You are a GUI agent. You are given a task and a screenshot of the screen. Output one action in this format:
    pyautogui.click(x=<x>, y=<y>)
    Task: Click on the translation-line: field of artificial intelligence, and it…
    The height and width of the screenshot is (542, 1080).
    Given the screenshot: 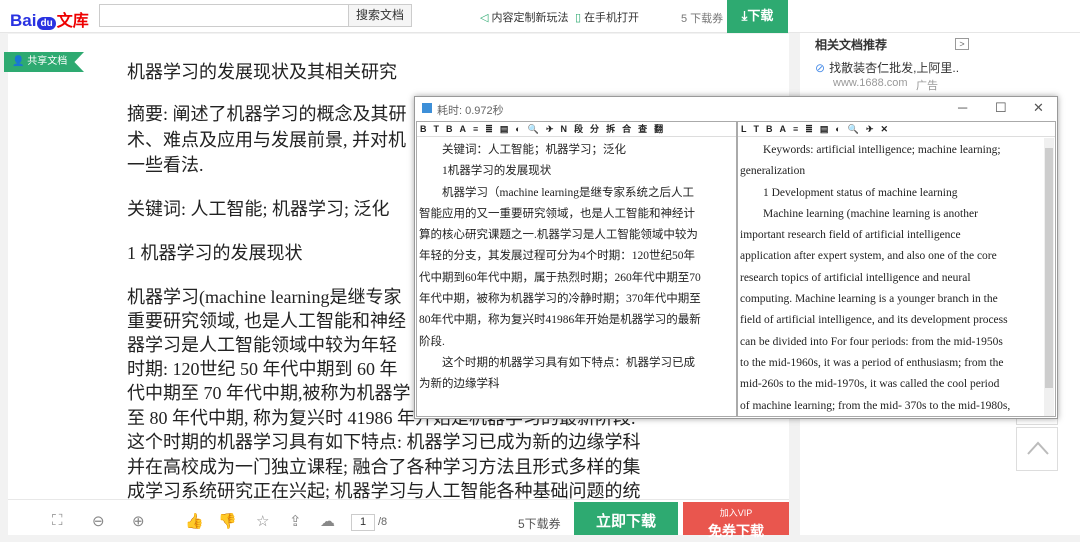 What is the action you would take?
    pyautogui.click(x=874, y=320)
    